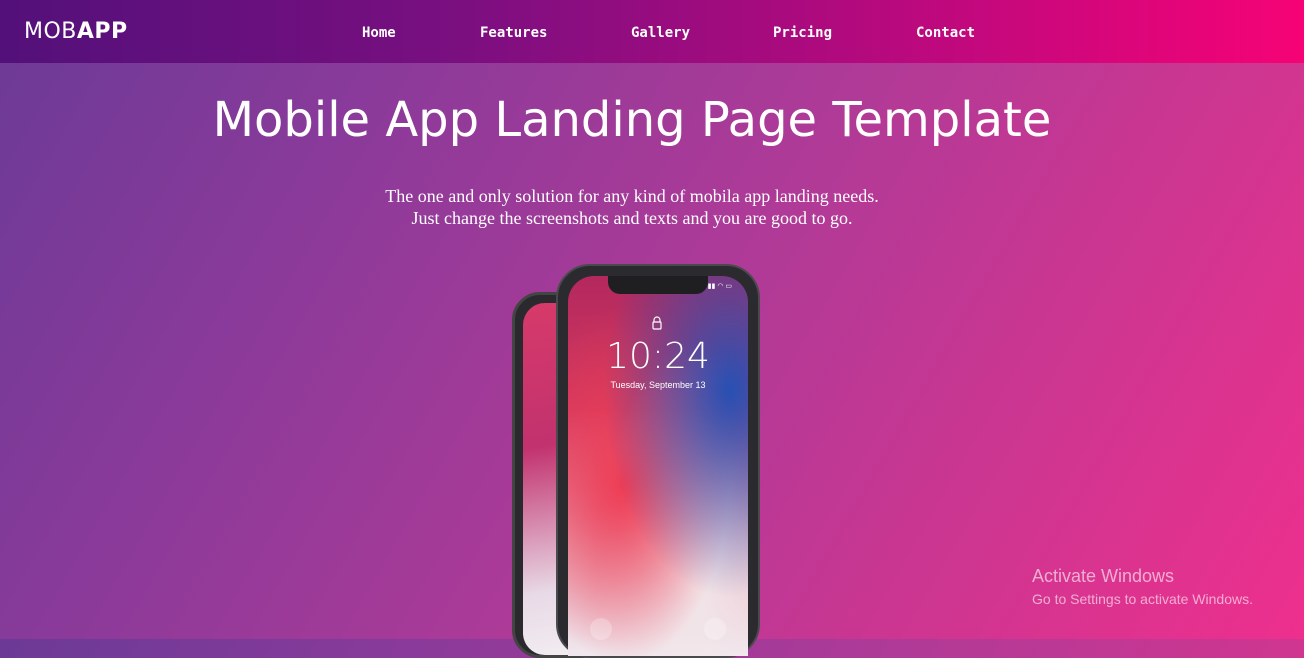 The image size is (1304, 658). What do you see at coordinates (379, 33) in the screenshot?
I see `nav-link-home: Home` at bounding box center [379, 33].